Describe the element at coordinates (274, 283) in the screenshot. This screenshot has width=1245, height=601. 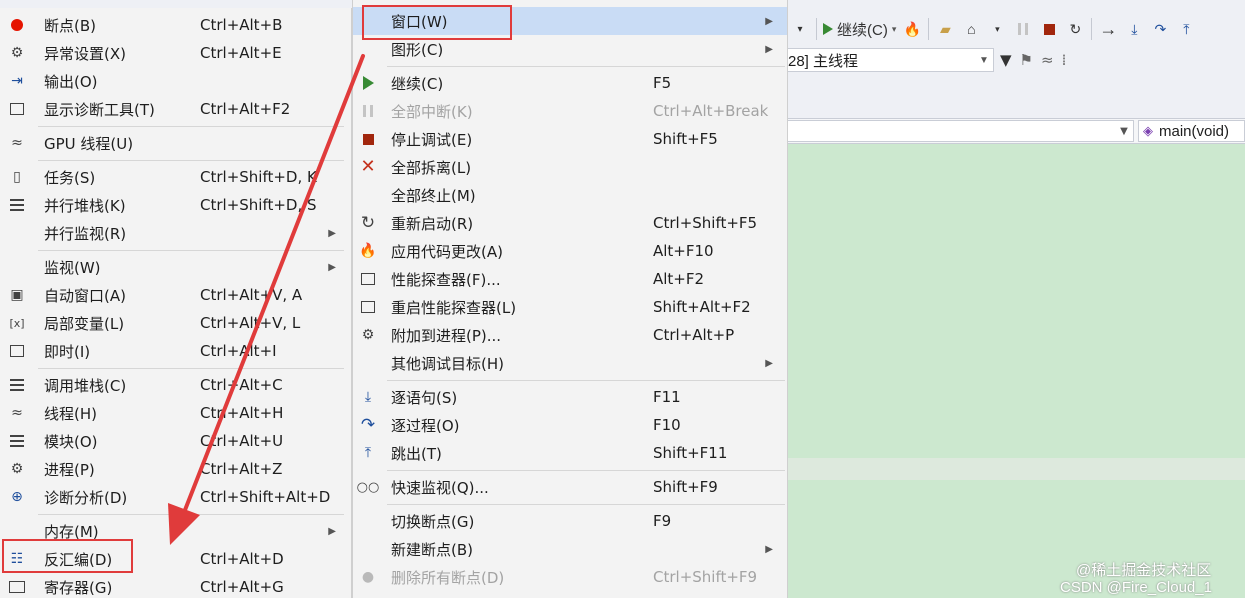
I see `annotation-arrow-shaft` at that location.